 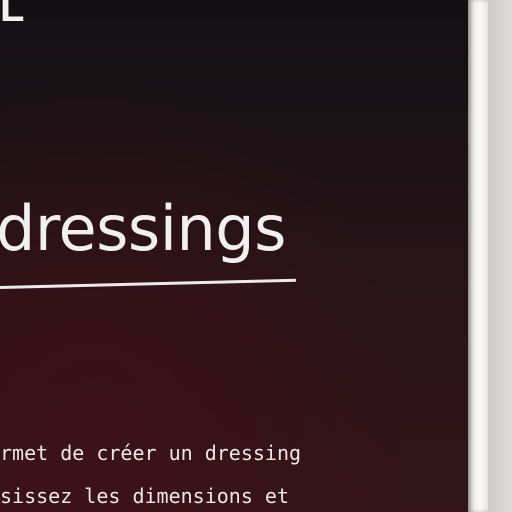 I want to click on title-underline, so click(x=148, y=283).